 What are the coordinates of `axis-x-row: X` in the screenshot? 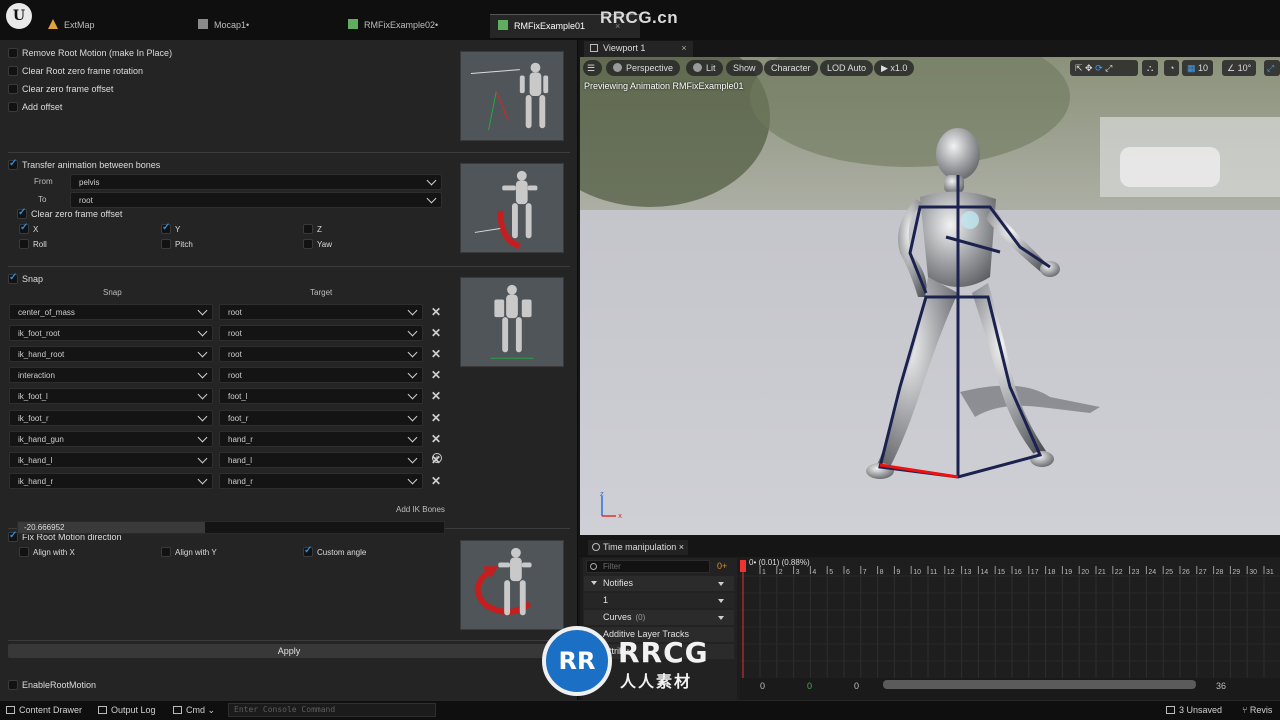 It's located at (28, 230).